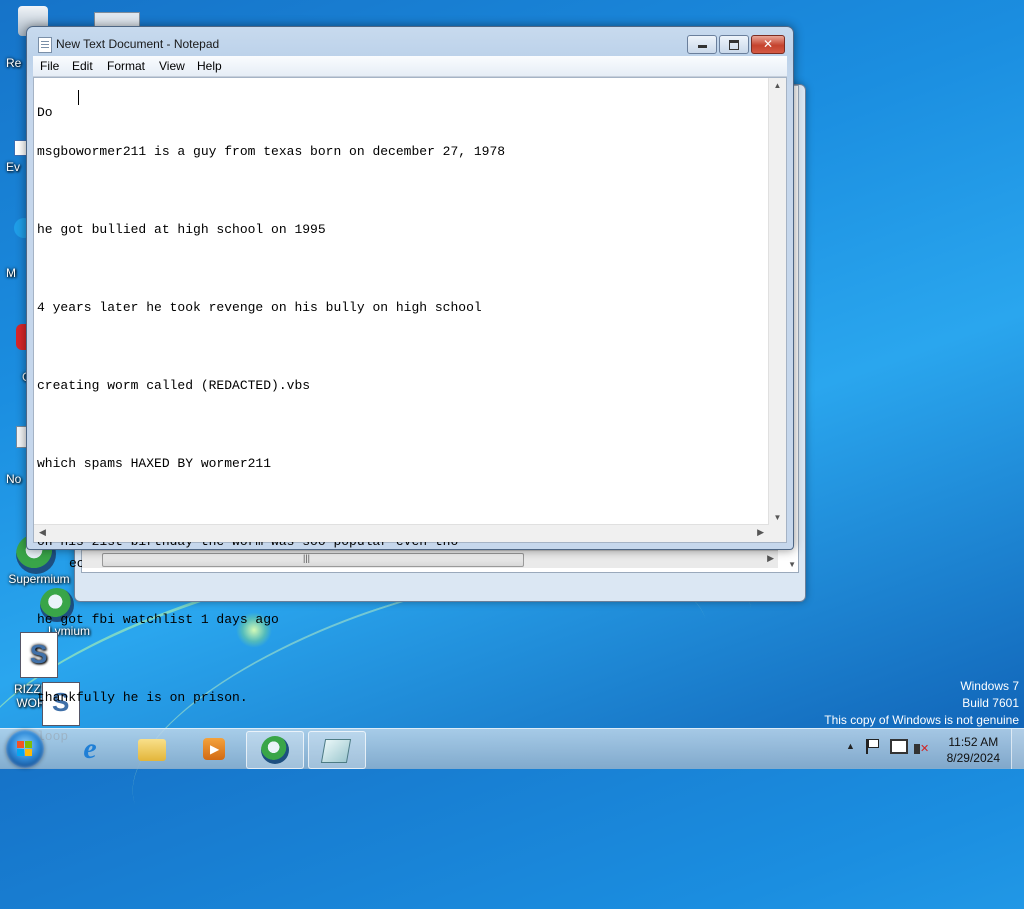 Image resolution: width=1024 pixels, height=909 pixels. I want to click on window-title: New Text Document - Notepad, so click(138, 44).